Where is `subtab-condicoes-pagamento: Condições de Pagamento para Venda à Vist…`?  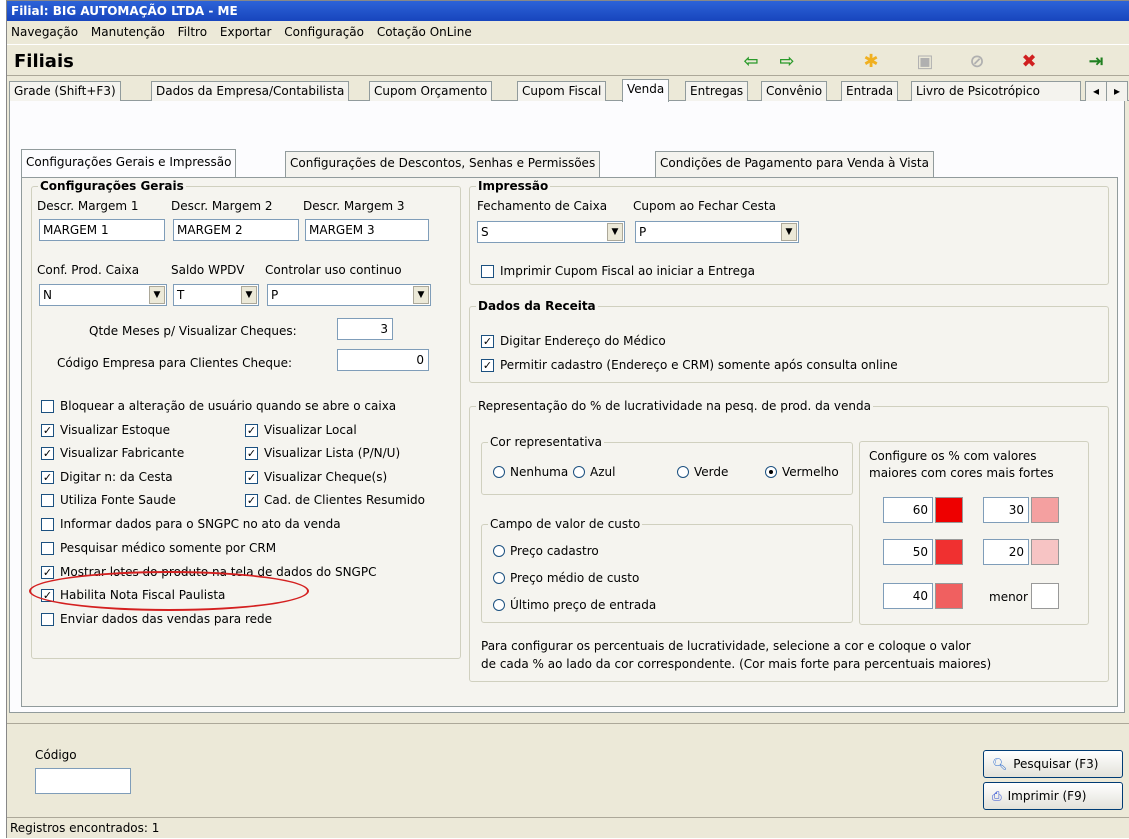 subtab-condicoes-pagamento: Condições de Pagamento para Venda à Vist… is located at coordinates (794, 164).